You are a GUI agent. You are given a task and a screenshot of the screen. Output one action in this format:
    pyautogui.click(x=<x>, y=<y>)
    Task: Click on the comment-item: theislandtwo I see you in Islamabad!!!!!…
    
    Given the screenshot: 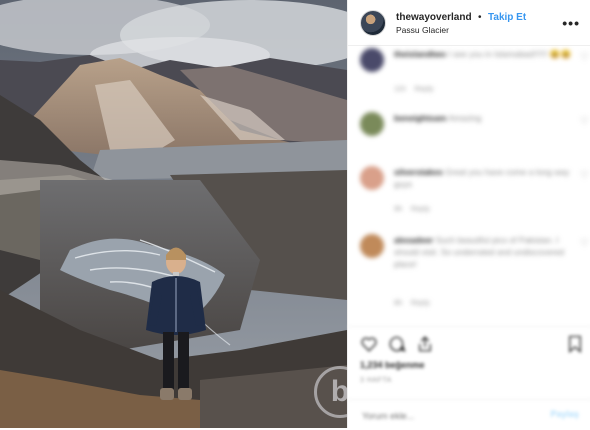 What is the action you would take?
    pyautogui.click(x=469, y=79)
    